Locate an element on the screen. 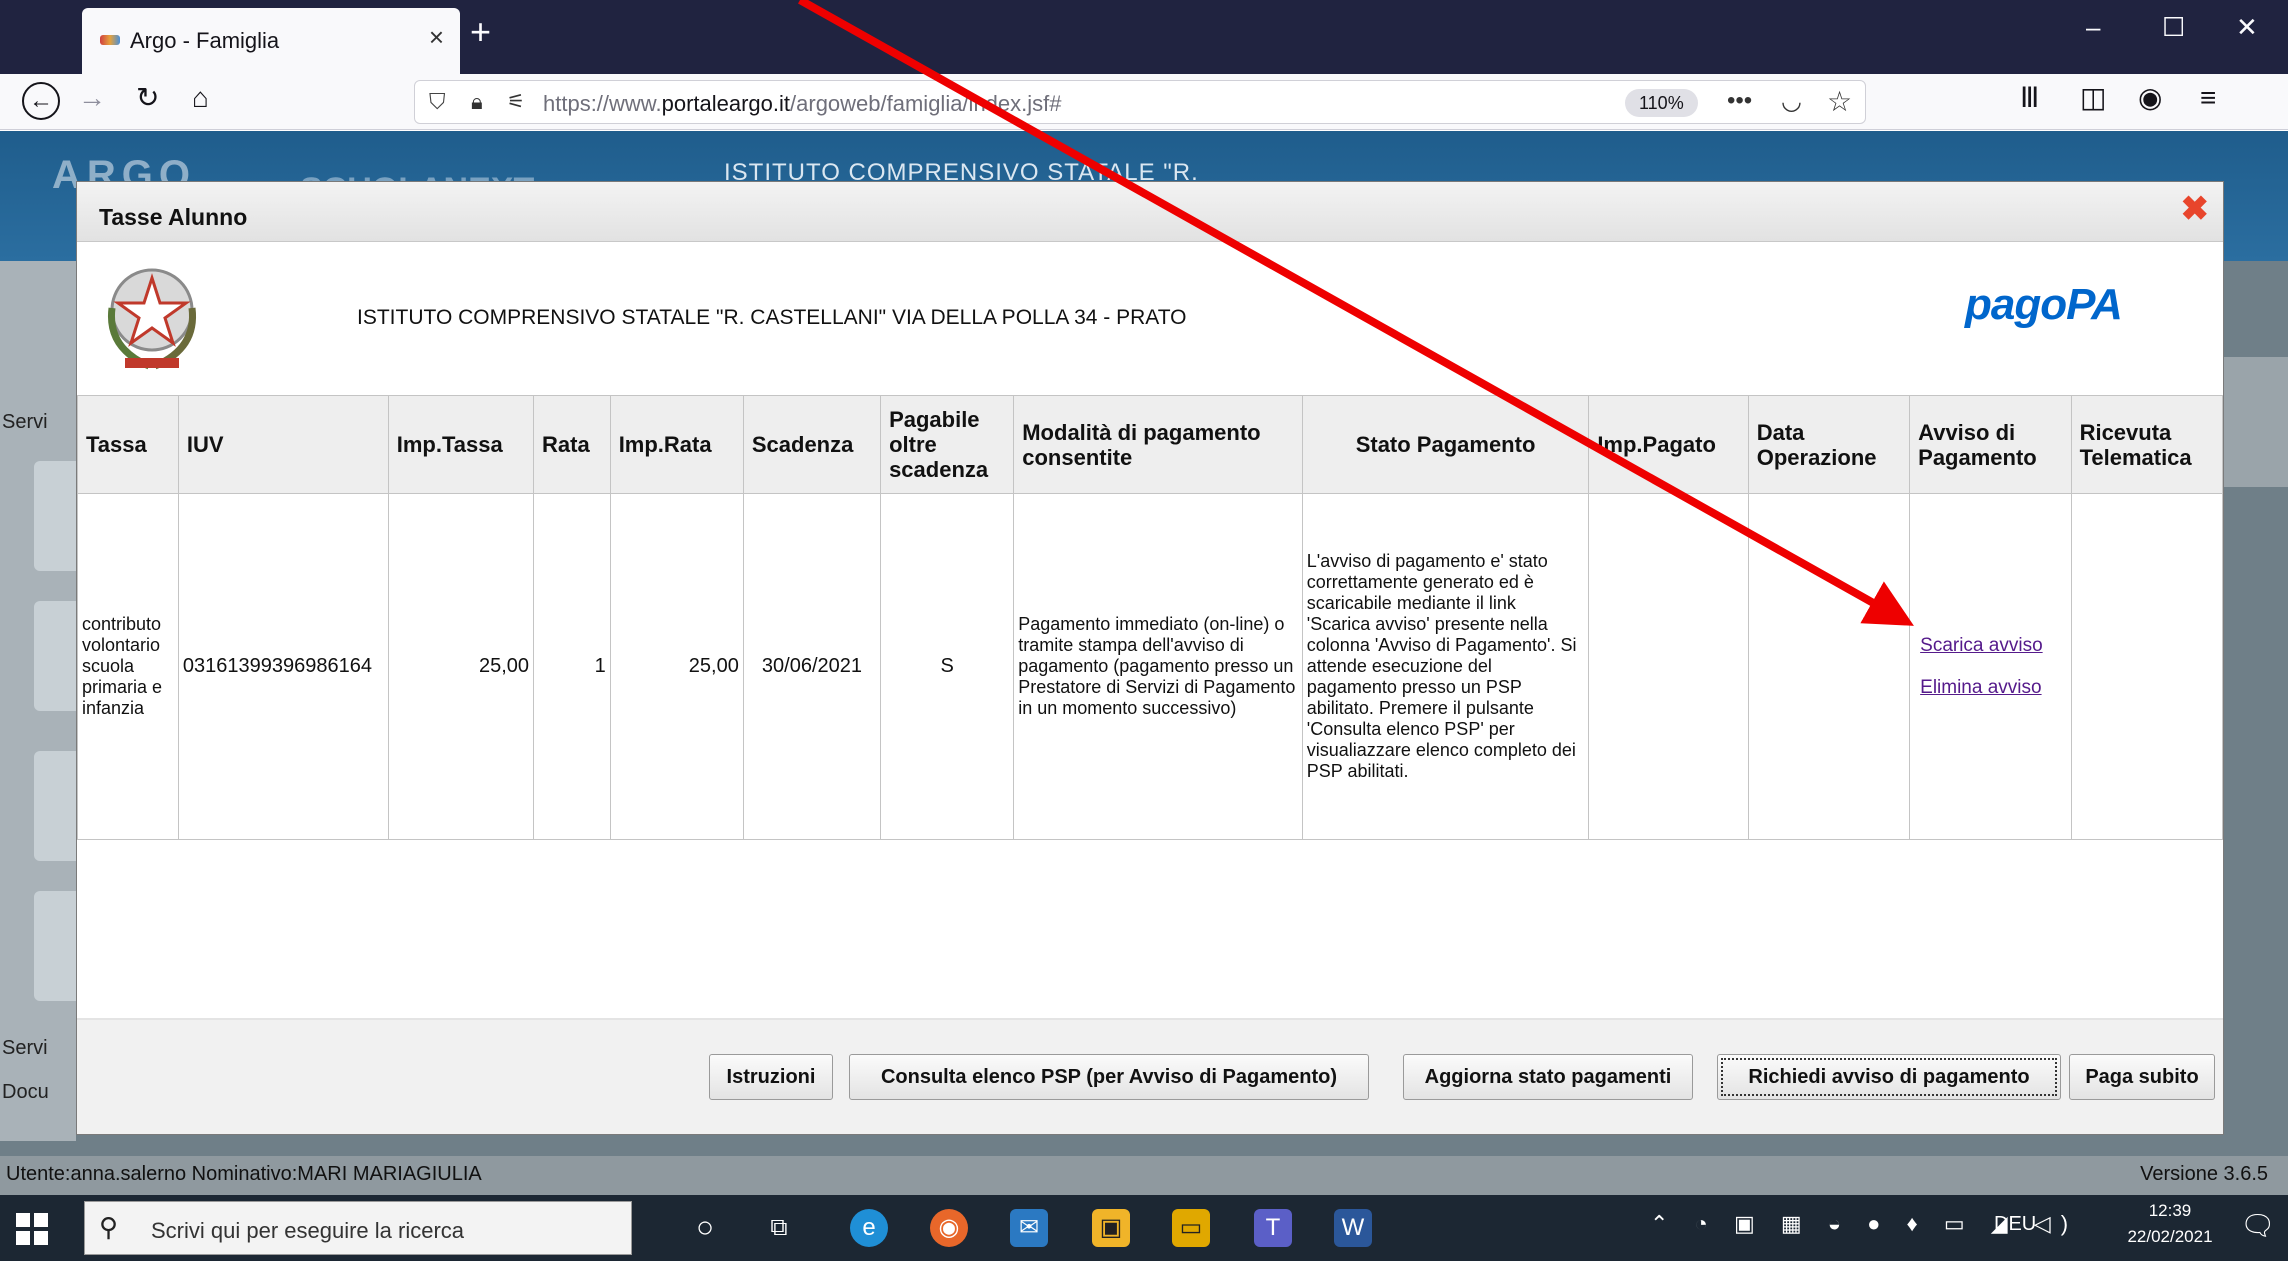 Image resolution: width=2288 pixels, height=1261 pixels. cell-imp-rata: 25,00 is located at coordinates (676, 666).